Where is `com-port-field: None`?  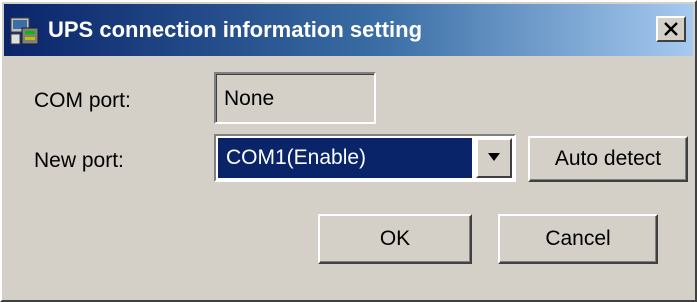
com-port-field: None is located at coordinates (295, 98).